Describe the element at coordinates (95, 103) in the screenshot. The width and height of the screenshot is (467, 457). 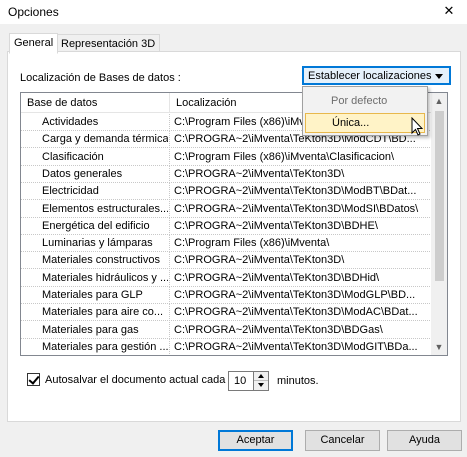
I see `column-header-base-de-datos: Base de datos` at that location.